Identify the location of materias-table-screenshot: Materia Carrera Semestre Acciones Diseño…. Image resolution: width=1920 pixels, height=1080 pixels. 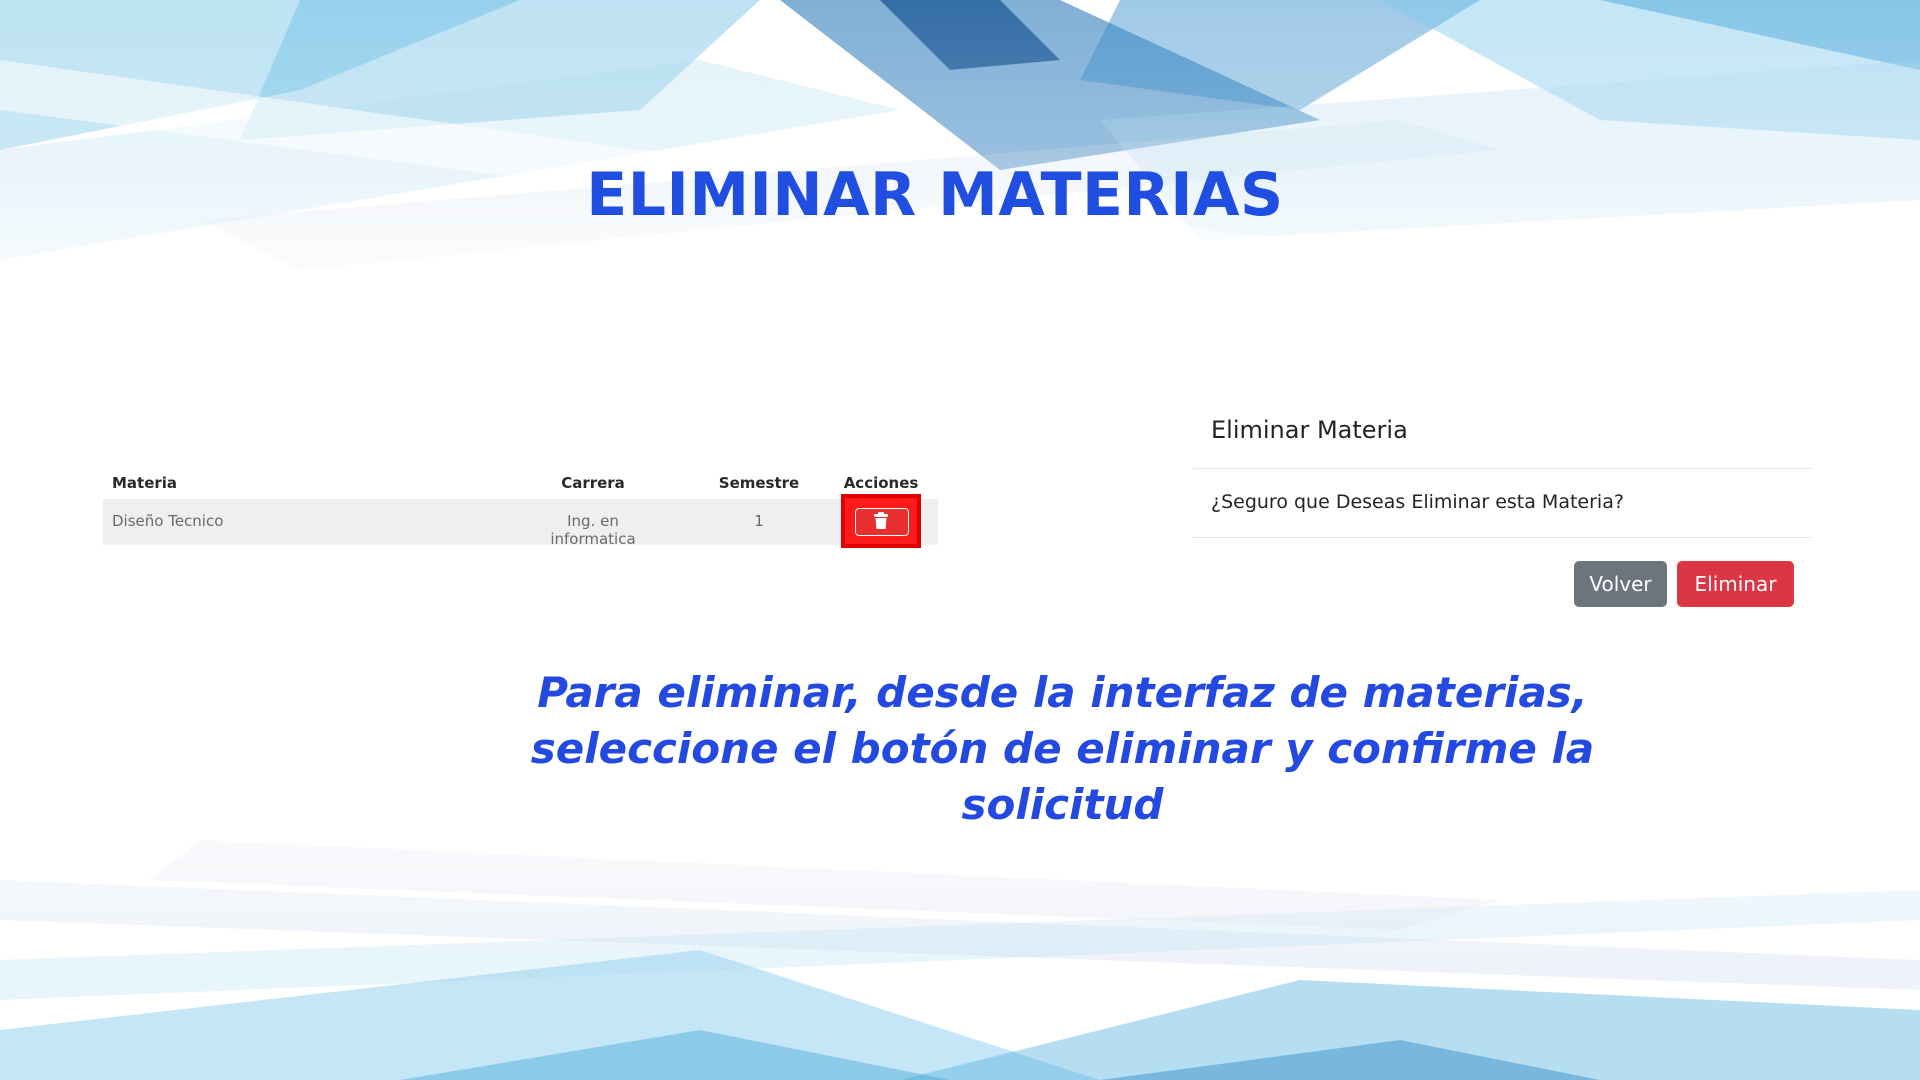
(520, 507).